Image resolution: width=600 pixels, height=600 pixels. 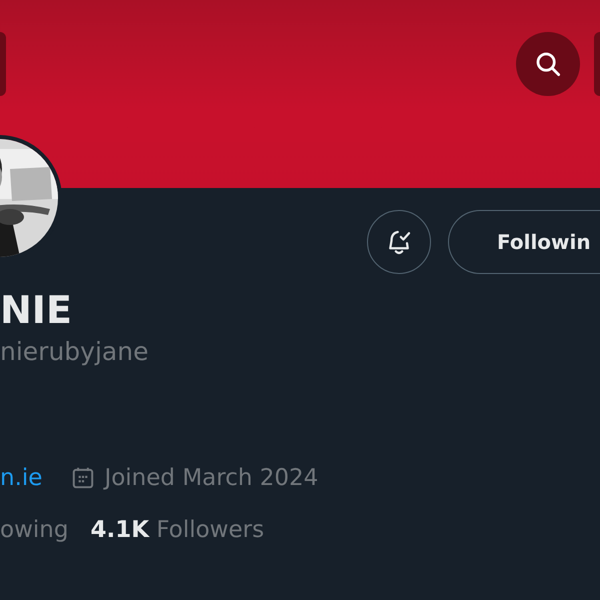 I want to click on website-link: n.ie, so click(x=21, y=478).